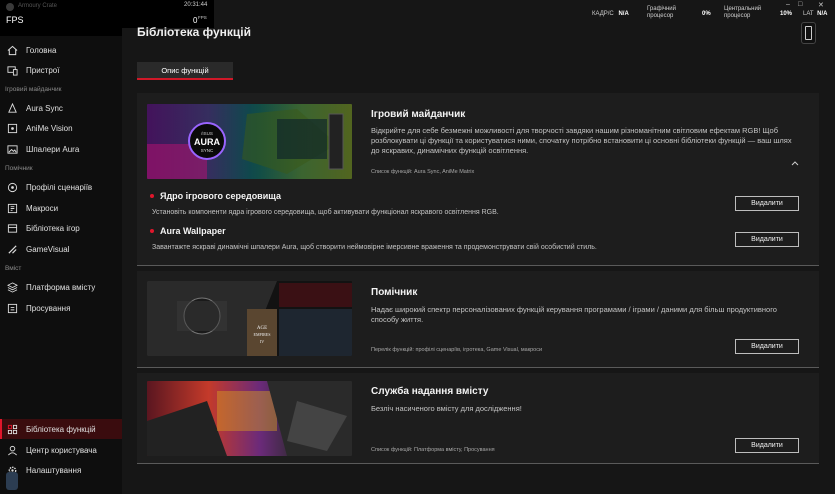 Image resolution: width=835 pixels, height=494 pixels. What do you see at coordinates (193, 231) in the screenshot?
I see `subfeature-label: Aura Wallpaper` at bounding box center [193, 231].